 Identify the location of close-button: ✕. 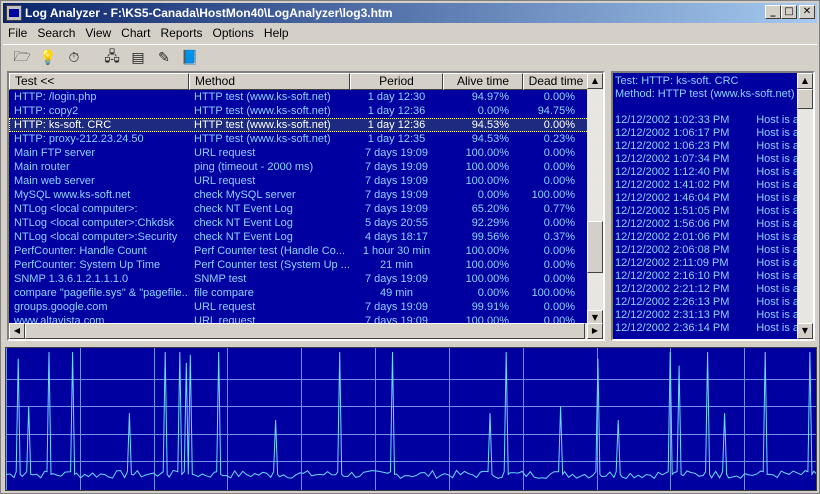
(807, 12).